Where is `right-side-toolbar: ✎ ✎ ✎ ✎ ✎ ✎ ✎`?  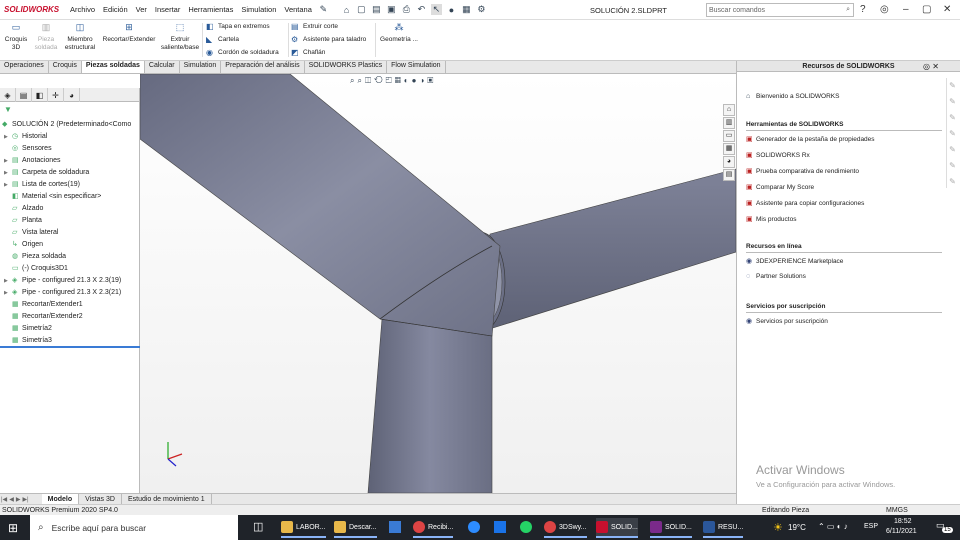
right-side-toolbar: ✎ ✎ ✎ ✎ ✎ ✎ ✎ is located at coordinates (952, 133).